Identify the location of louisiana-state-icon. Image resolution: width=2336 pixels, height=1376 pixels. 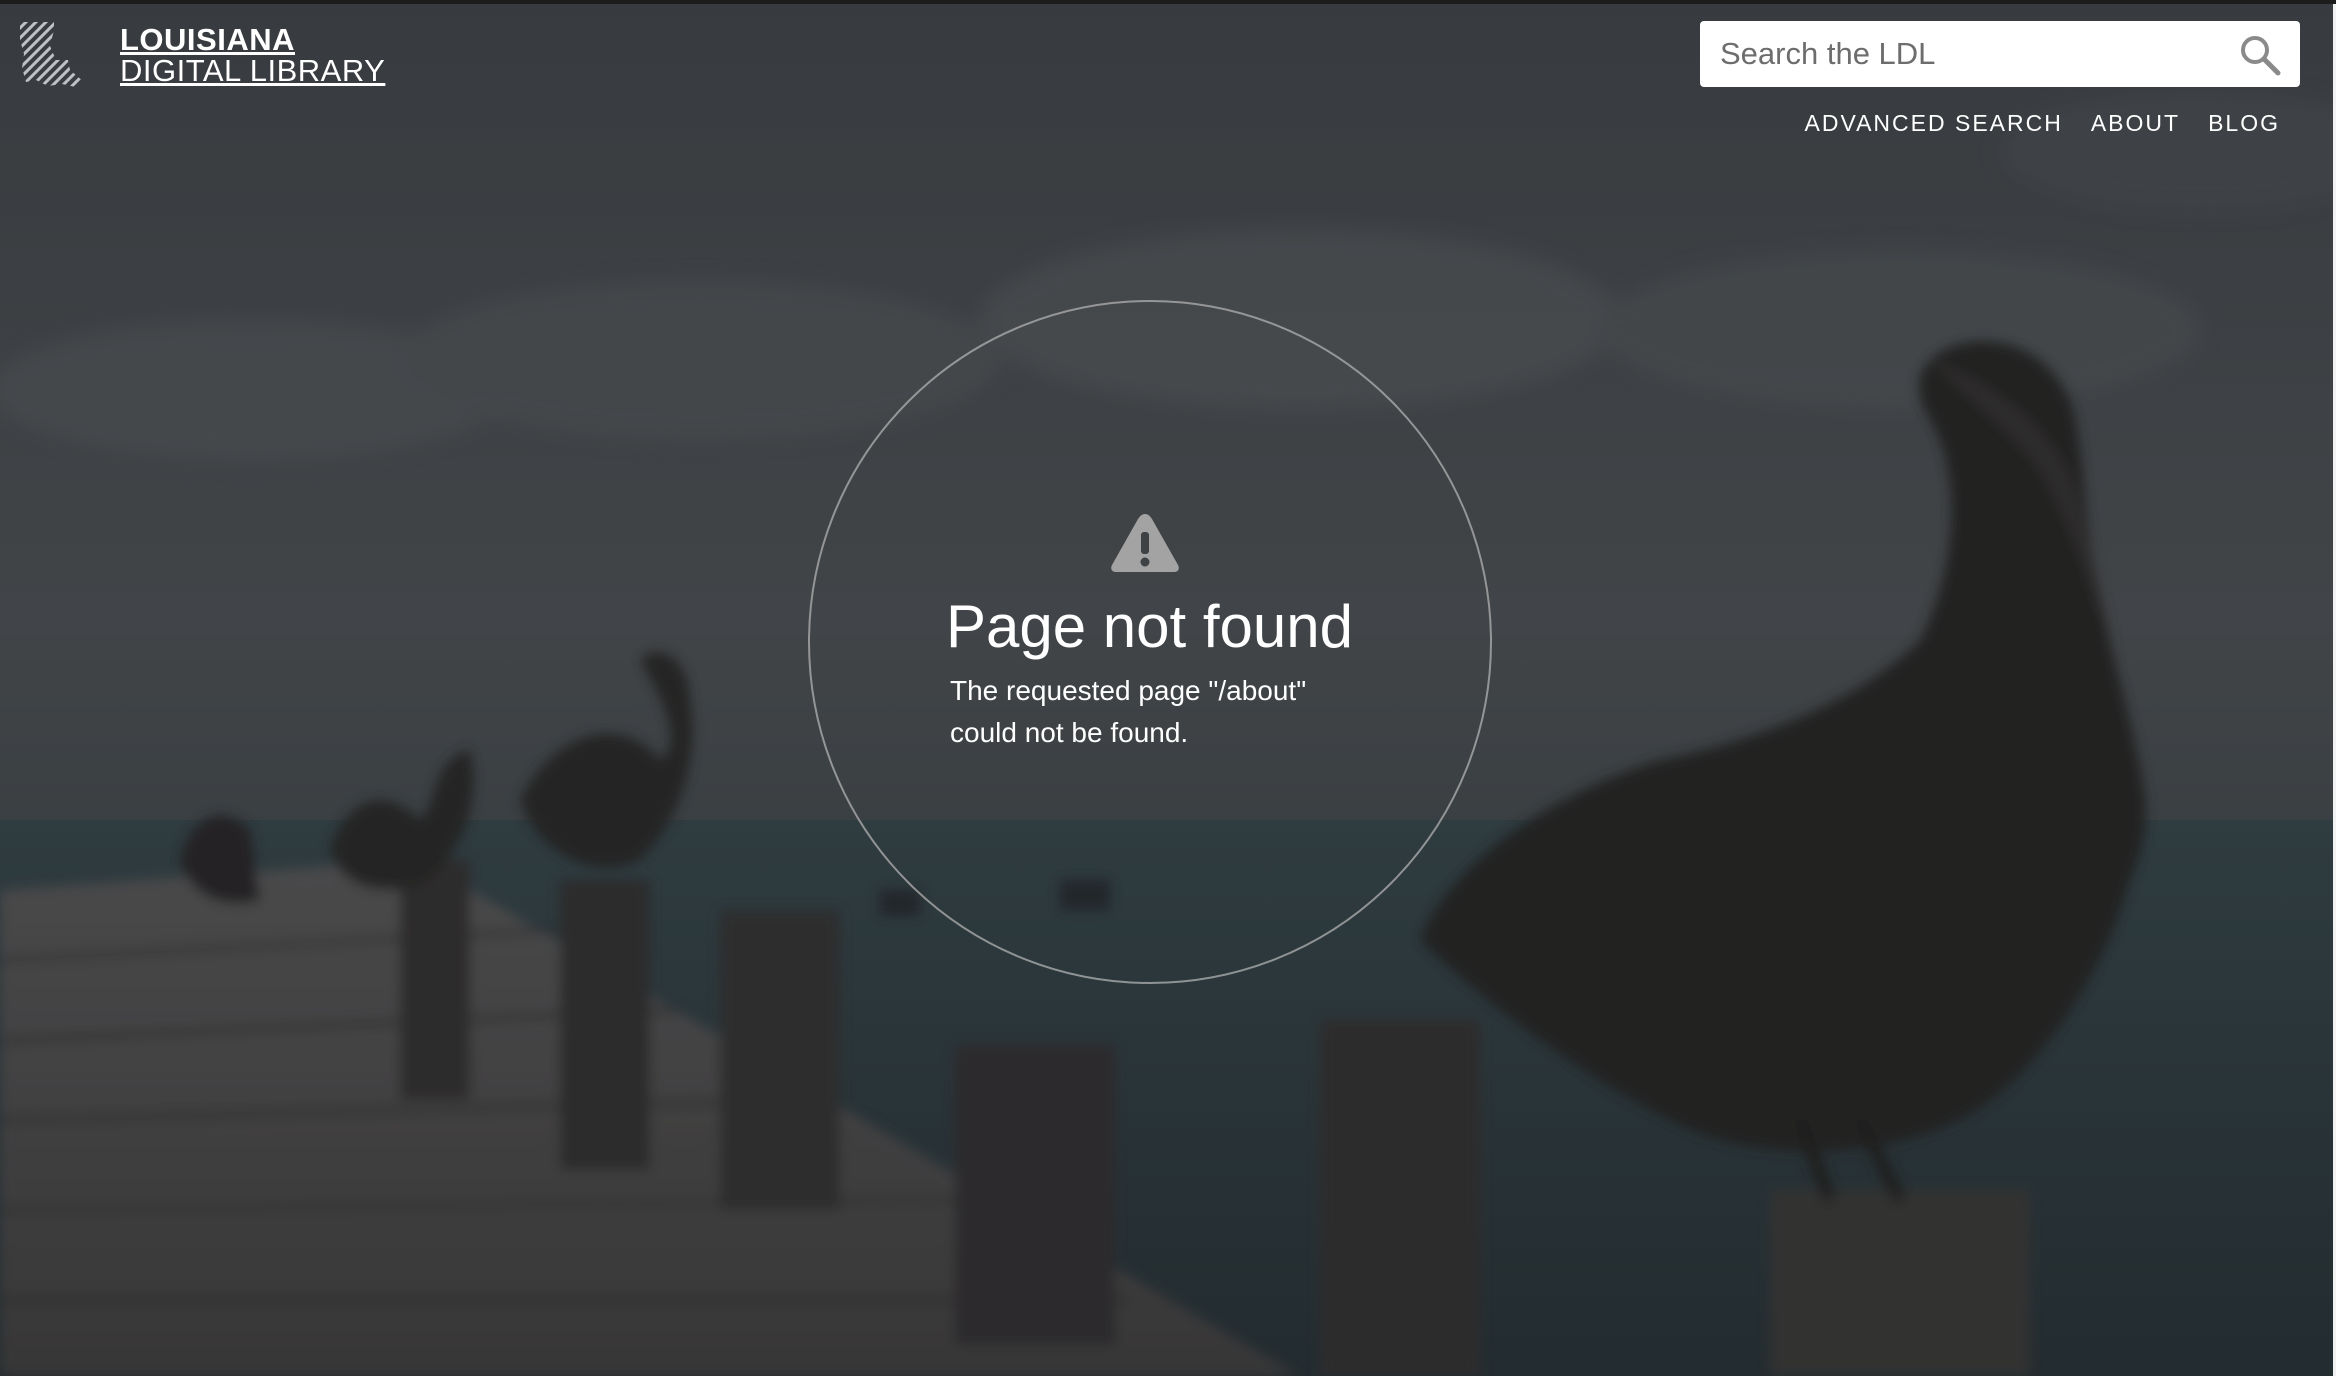
(52, 55).